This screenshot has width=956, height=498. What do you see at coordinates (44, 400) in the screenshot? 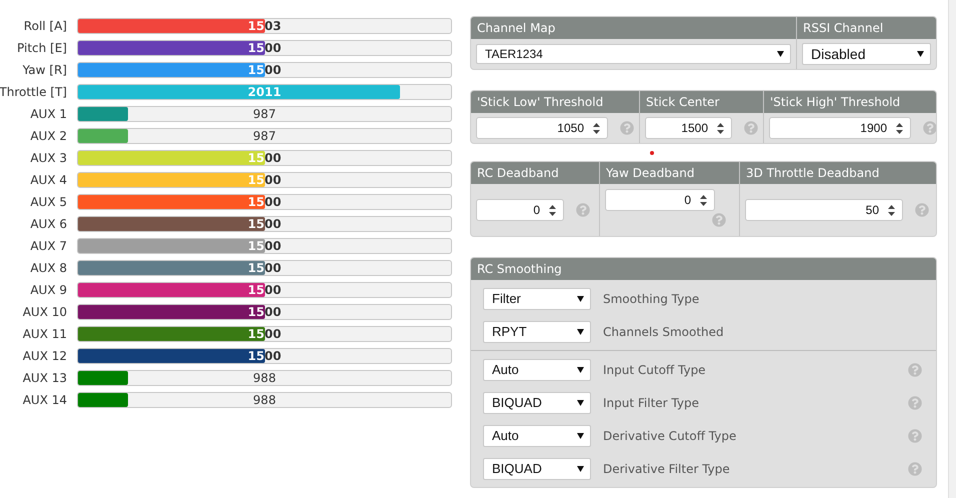
I see `channel-label: AUX 14` at bounding box center [44, 400].